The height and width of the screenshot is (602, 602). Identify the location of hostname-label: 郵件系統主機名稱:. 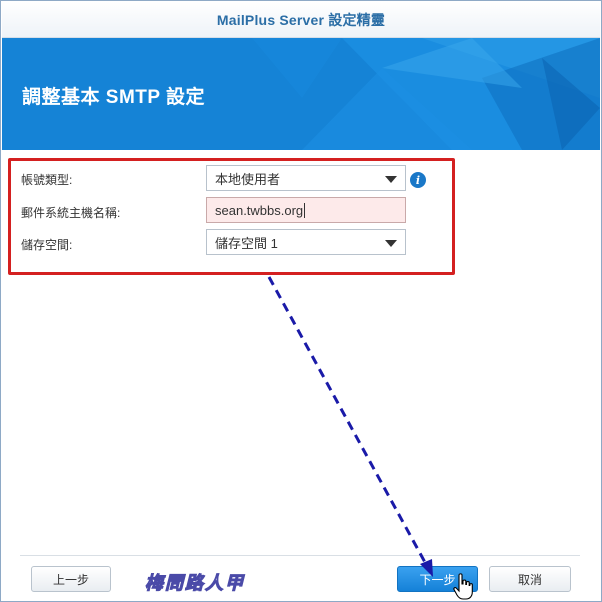
(71, 213).